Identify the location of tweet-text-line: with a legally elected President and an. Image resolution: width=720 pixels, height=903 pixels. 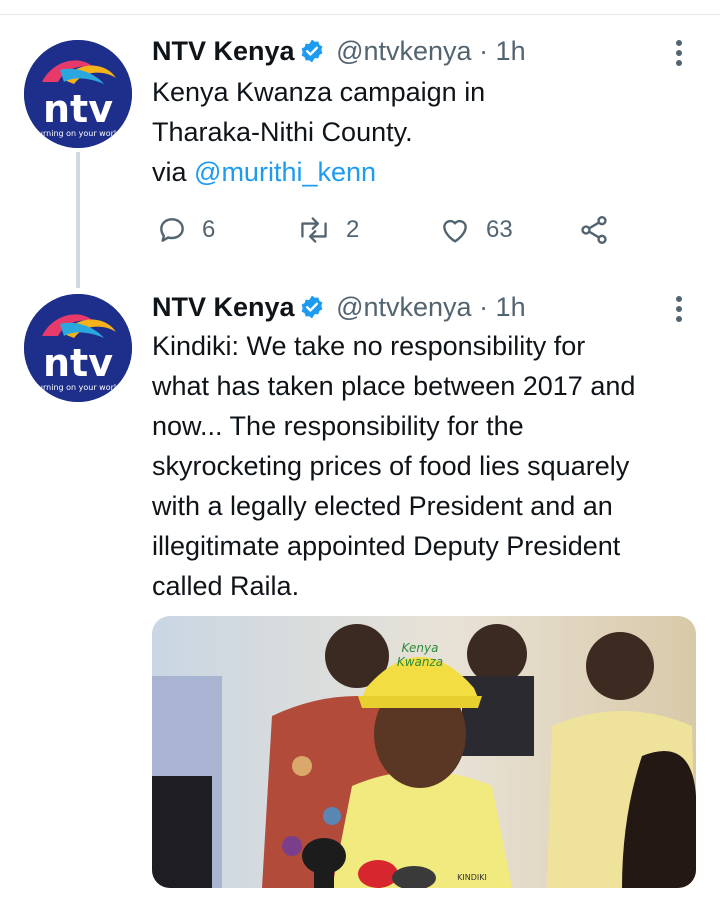
(382, 506).